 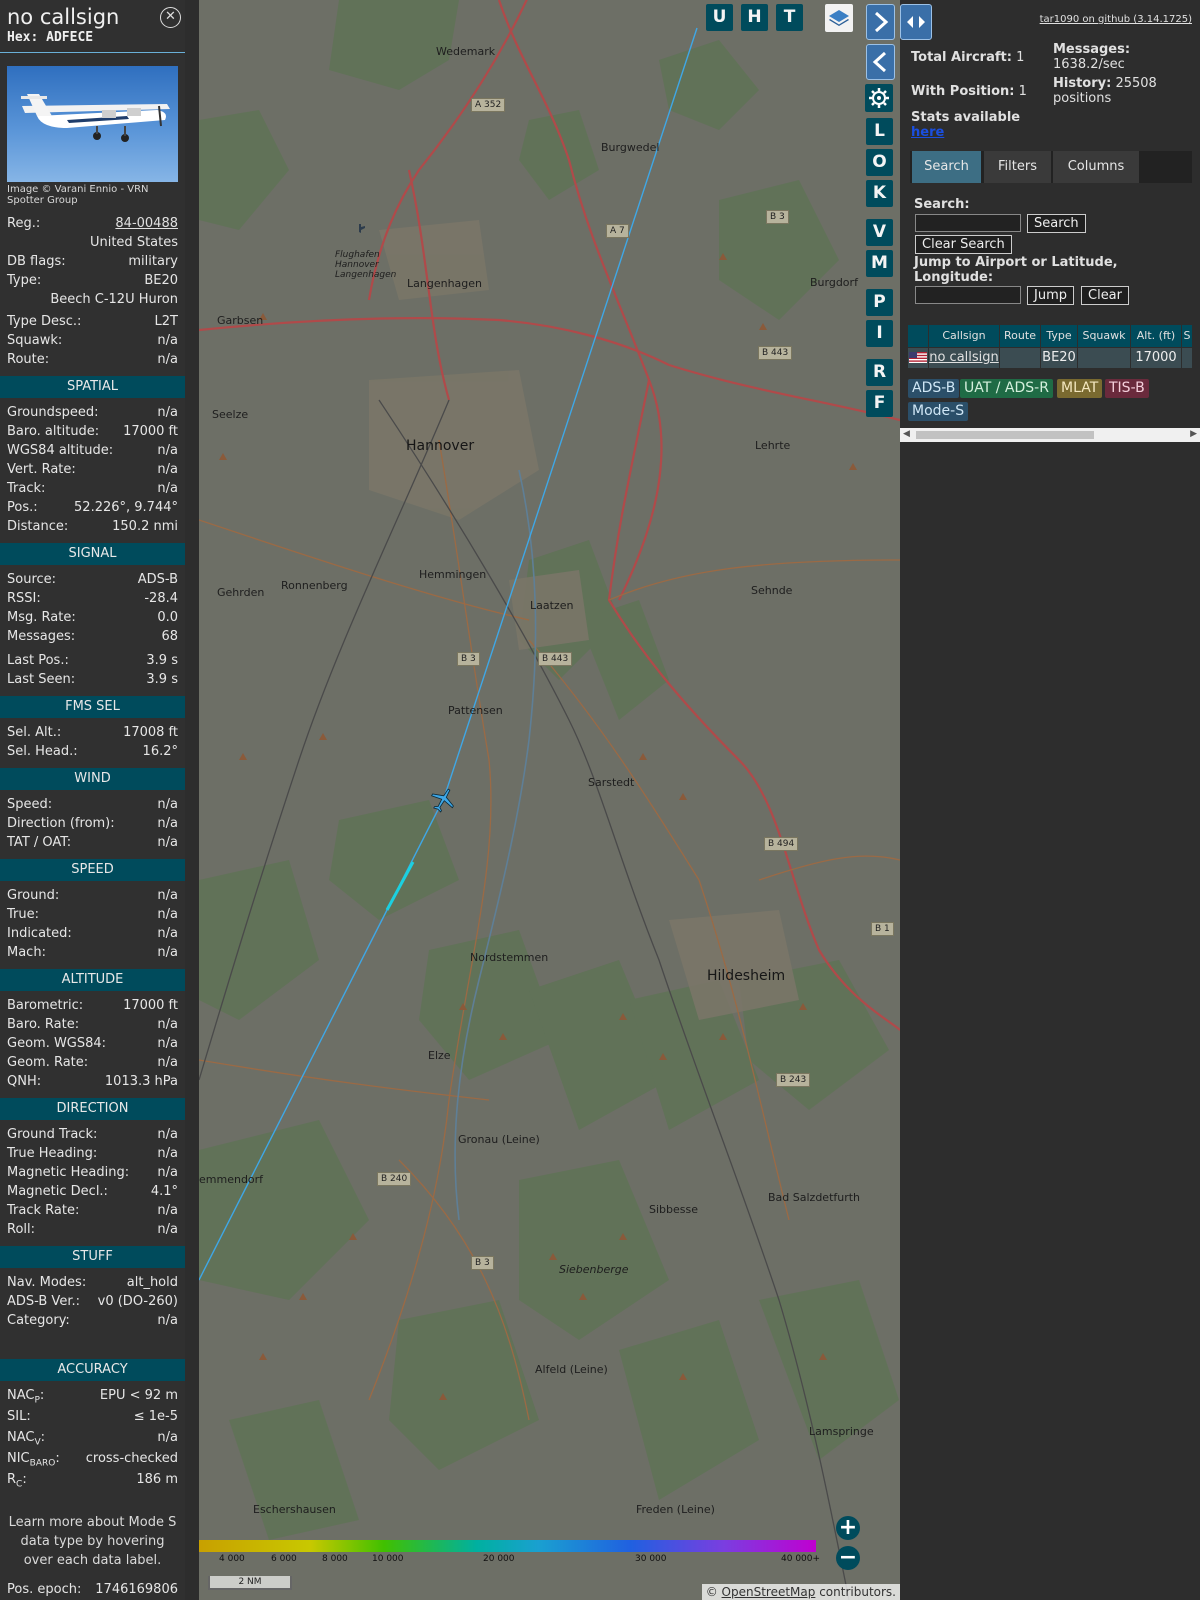 I want to click on info-row-label: Groundspeed:, so click(x=53, y=412).